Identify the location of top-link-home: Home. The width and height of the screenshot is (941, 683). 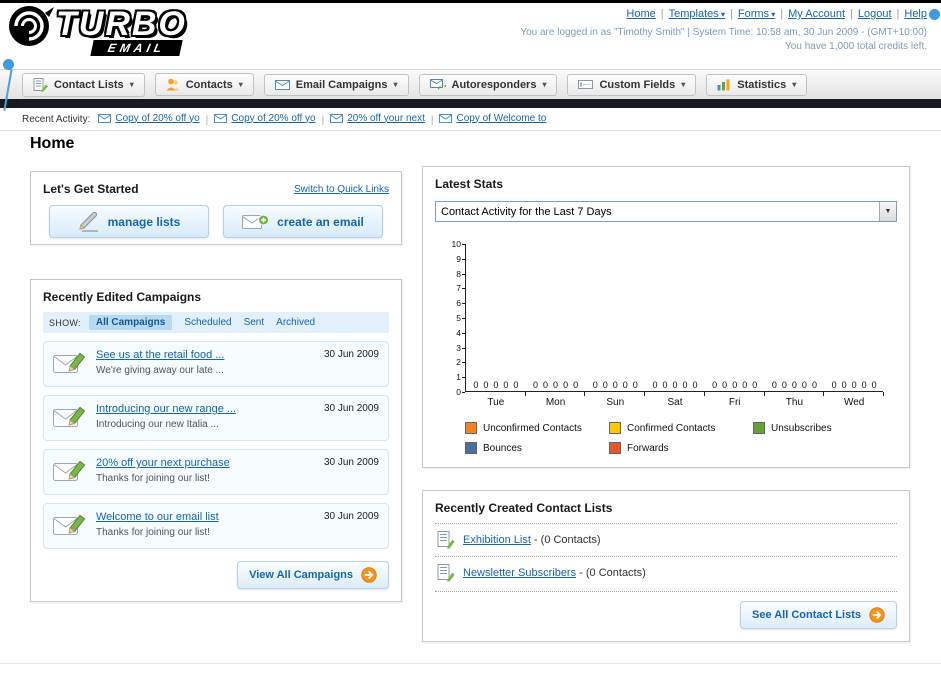
(640, 14).